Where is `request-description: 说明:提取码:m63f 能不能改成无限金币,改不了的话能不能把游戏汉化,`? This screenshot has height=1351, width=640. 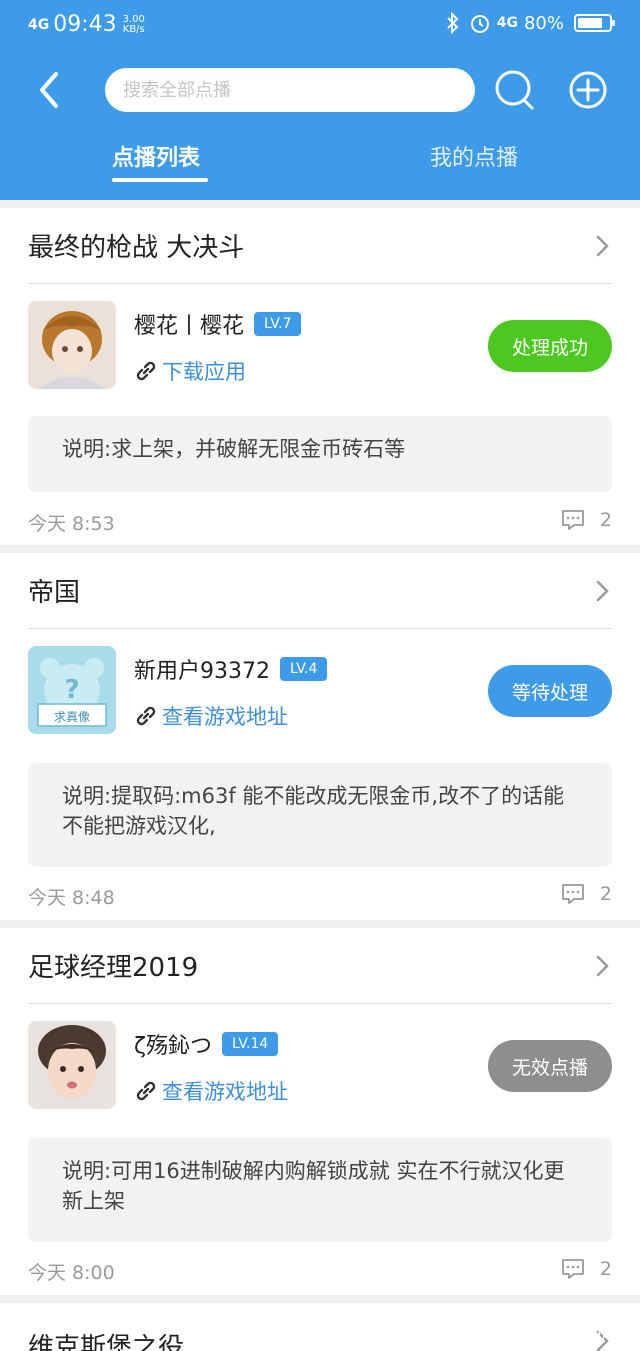
request-description: 说明:提取码:m63f 能不能改成无限金币,改不了的话能不能把游戏汉化, is located at coordinates (320, 815).